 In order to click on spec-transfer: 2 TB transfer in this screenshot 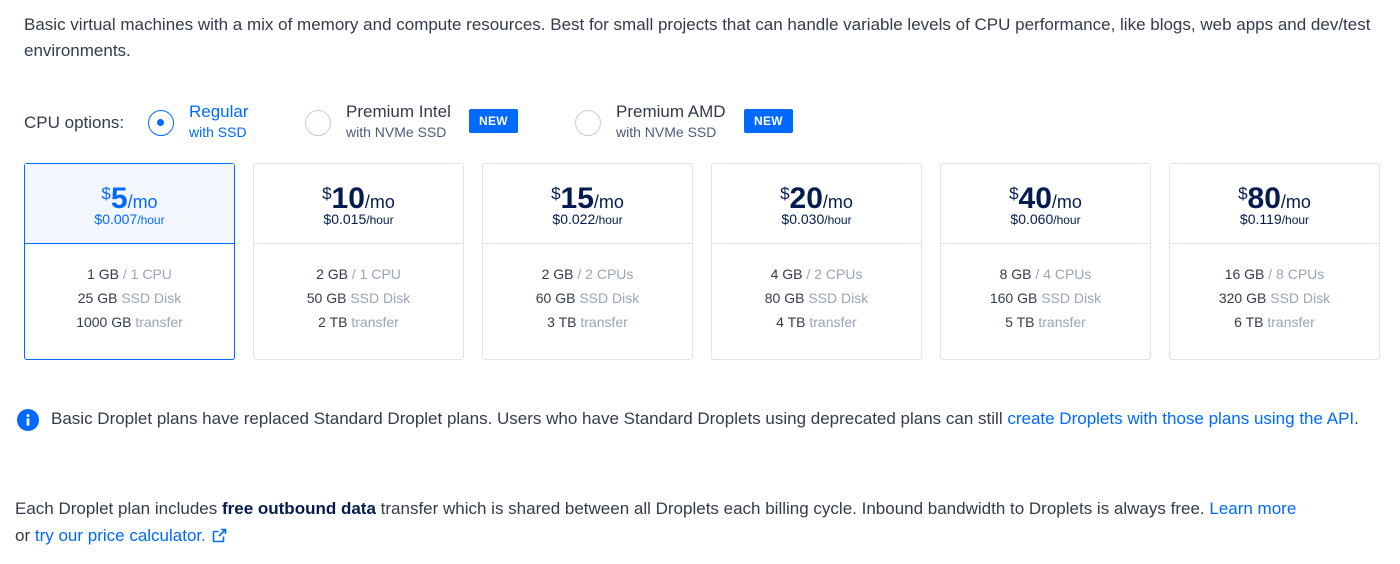, I will do `click(358, 322)`.